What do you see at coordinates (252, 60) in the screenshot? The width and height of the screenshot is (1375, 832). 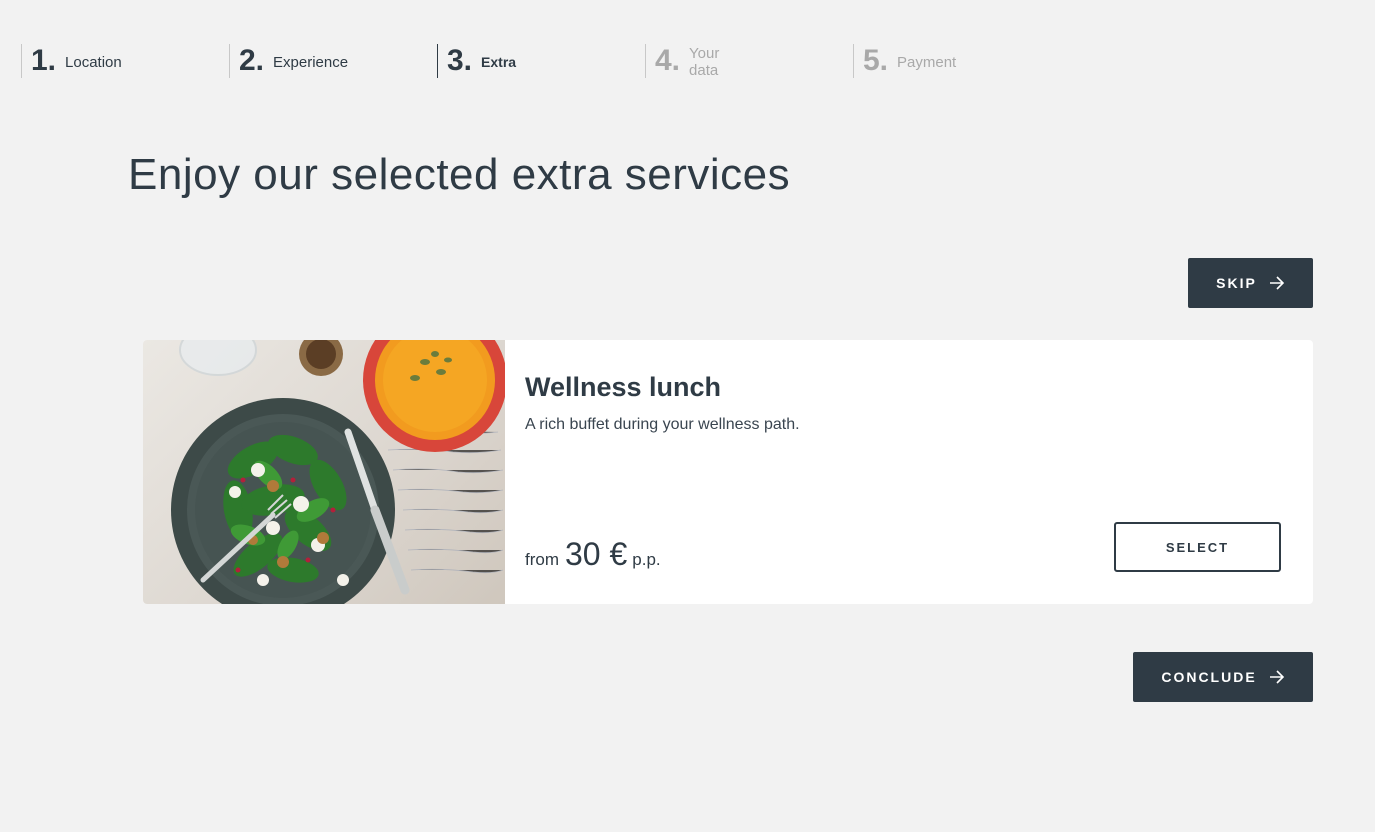 I see `step-number: 2.` at bounding box center [252, 60].